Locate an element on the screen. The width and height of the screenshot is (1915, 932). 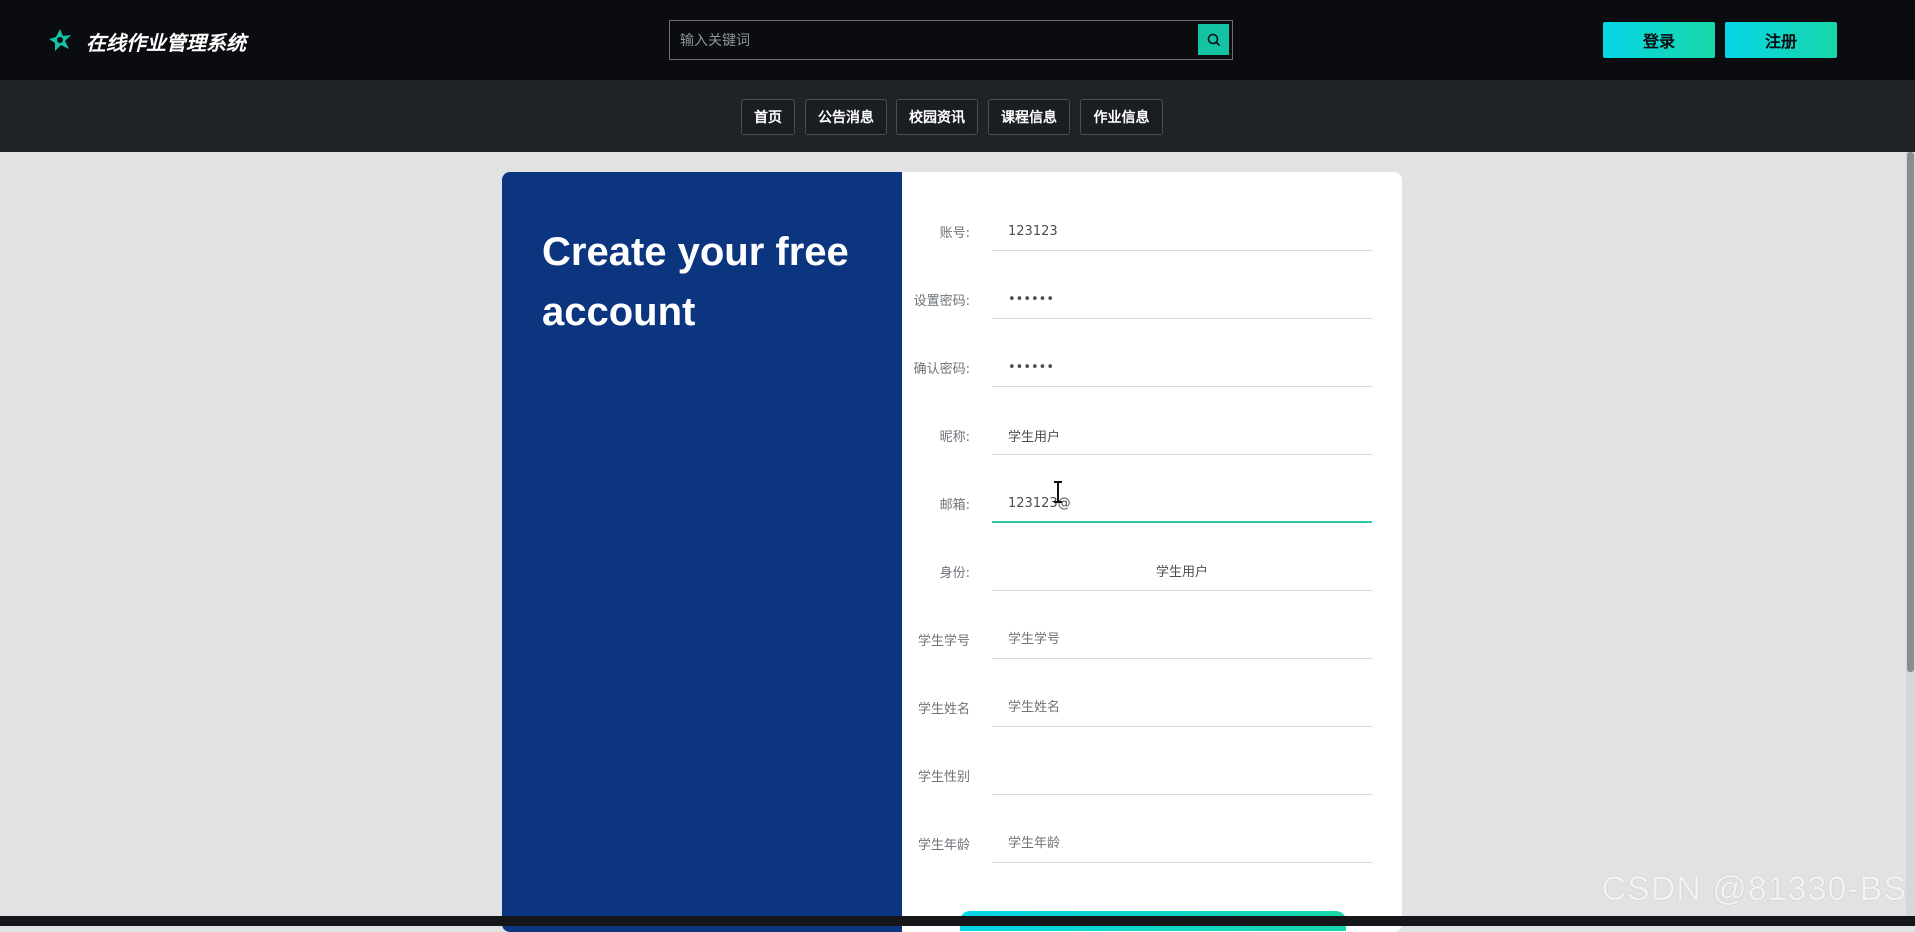
password-input is located at coordinates (1183, 299).